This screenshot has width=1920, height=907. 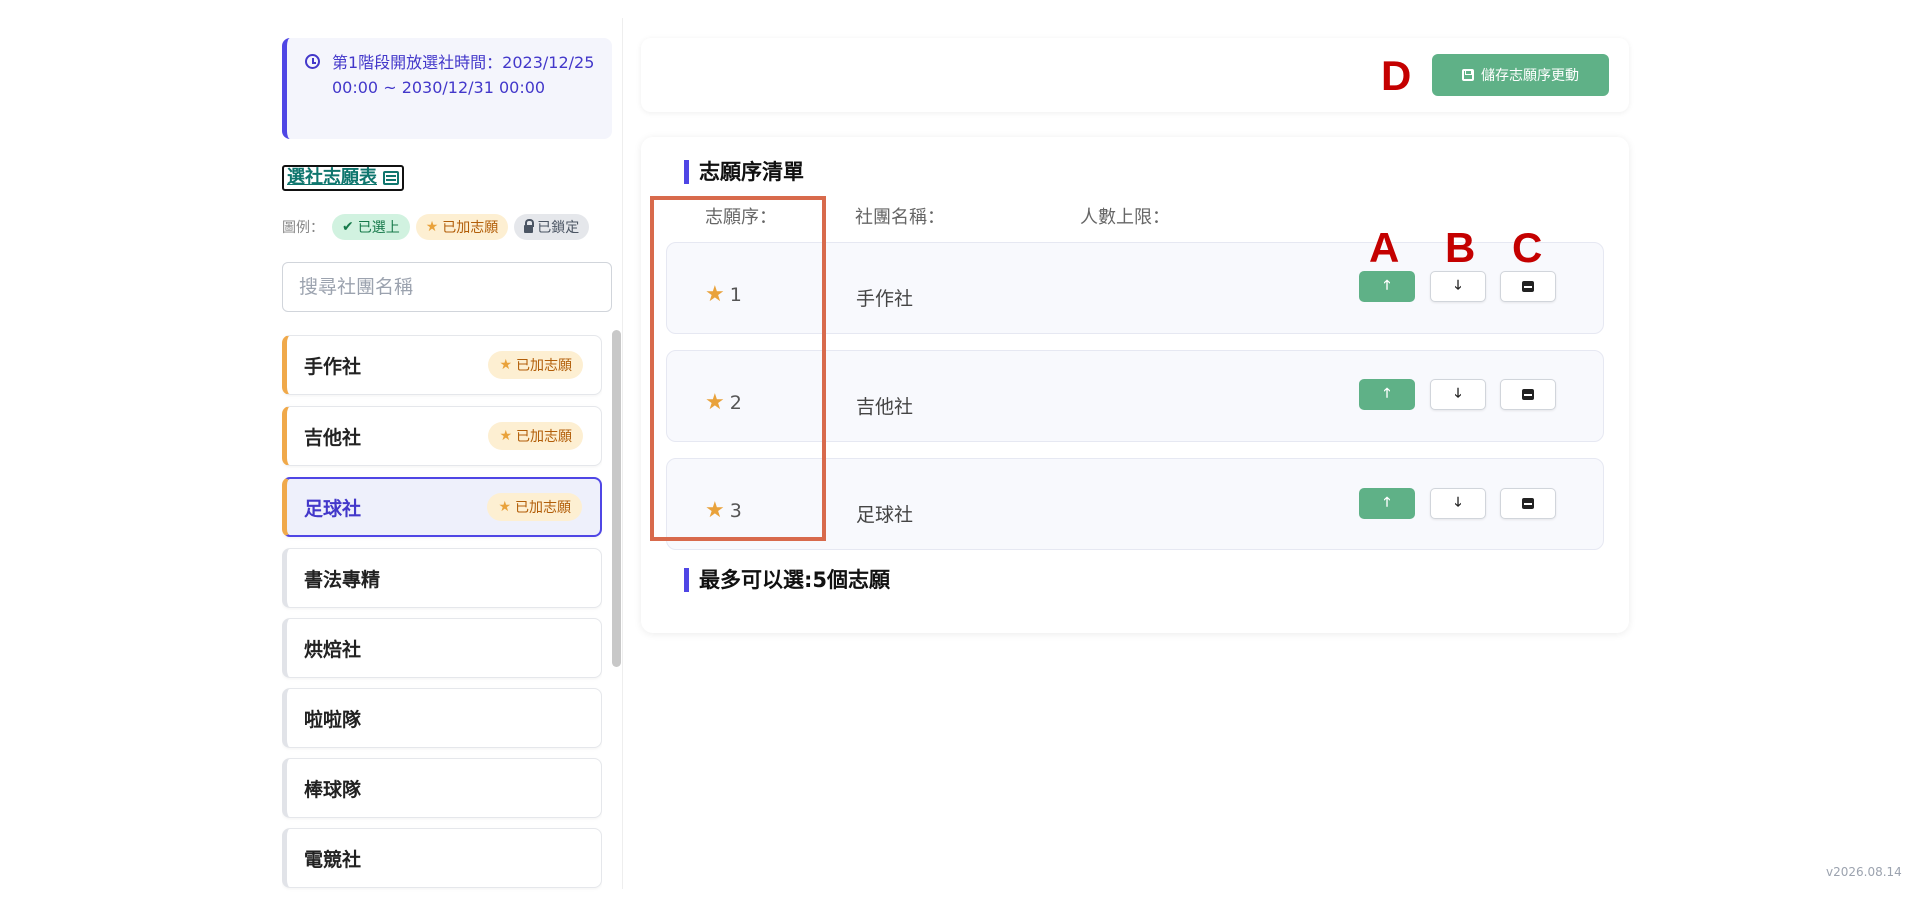 I want to click on club-item-handcraft: 手作社 ★ 已加志願, so click(x=442, y=365).